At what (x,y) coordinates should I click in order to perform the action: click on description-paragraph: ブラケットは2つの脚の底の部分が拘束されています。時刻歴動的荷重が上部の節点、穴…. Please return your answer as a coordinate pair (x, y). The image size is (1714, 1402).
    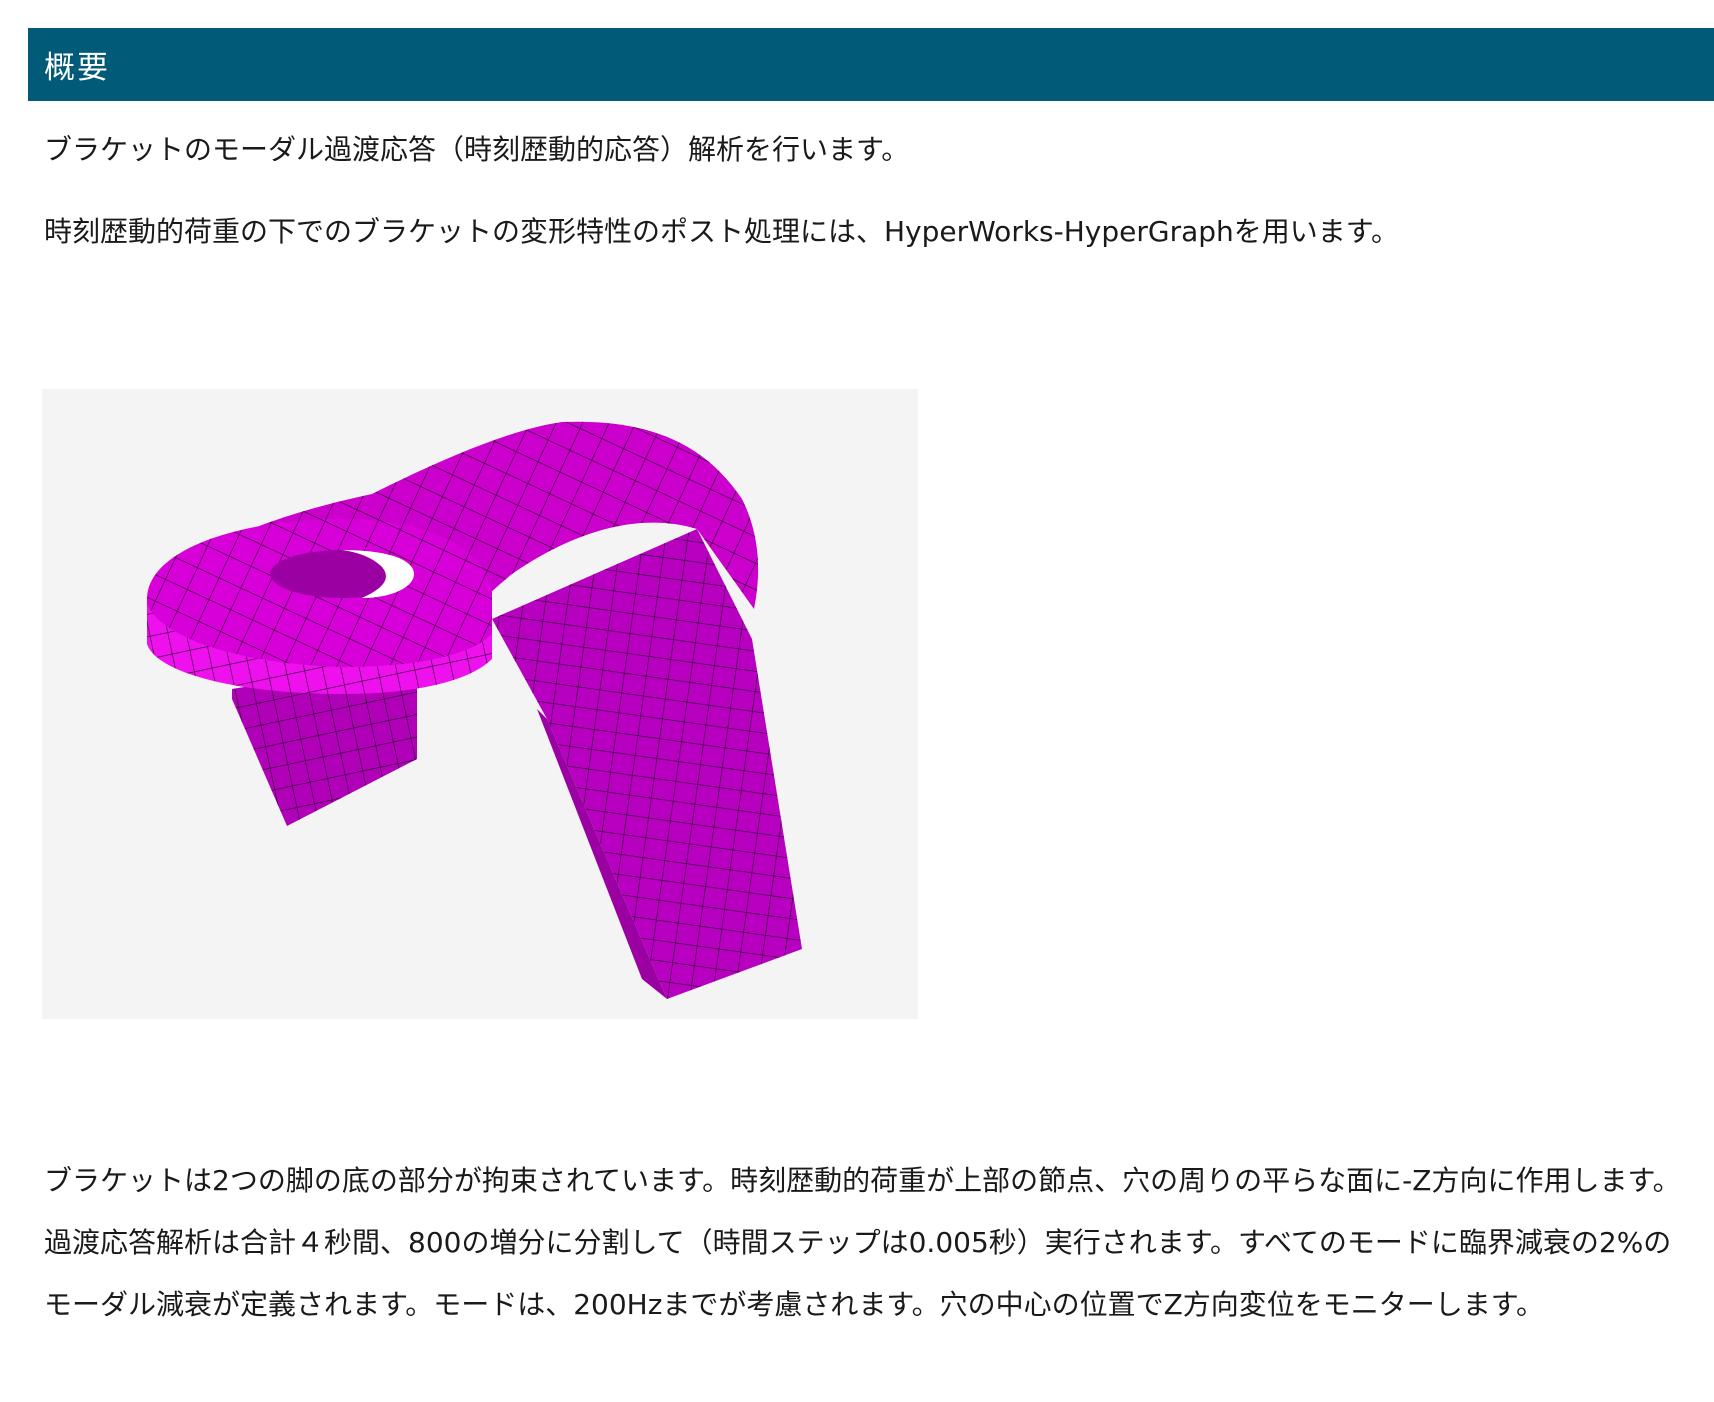
    Looking at the image, I should click on (862, 1242).